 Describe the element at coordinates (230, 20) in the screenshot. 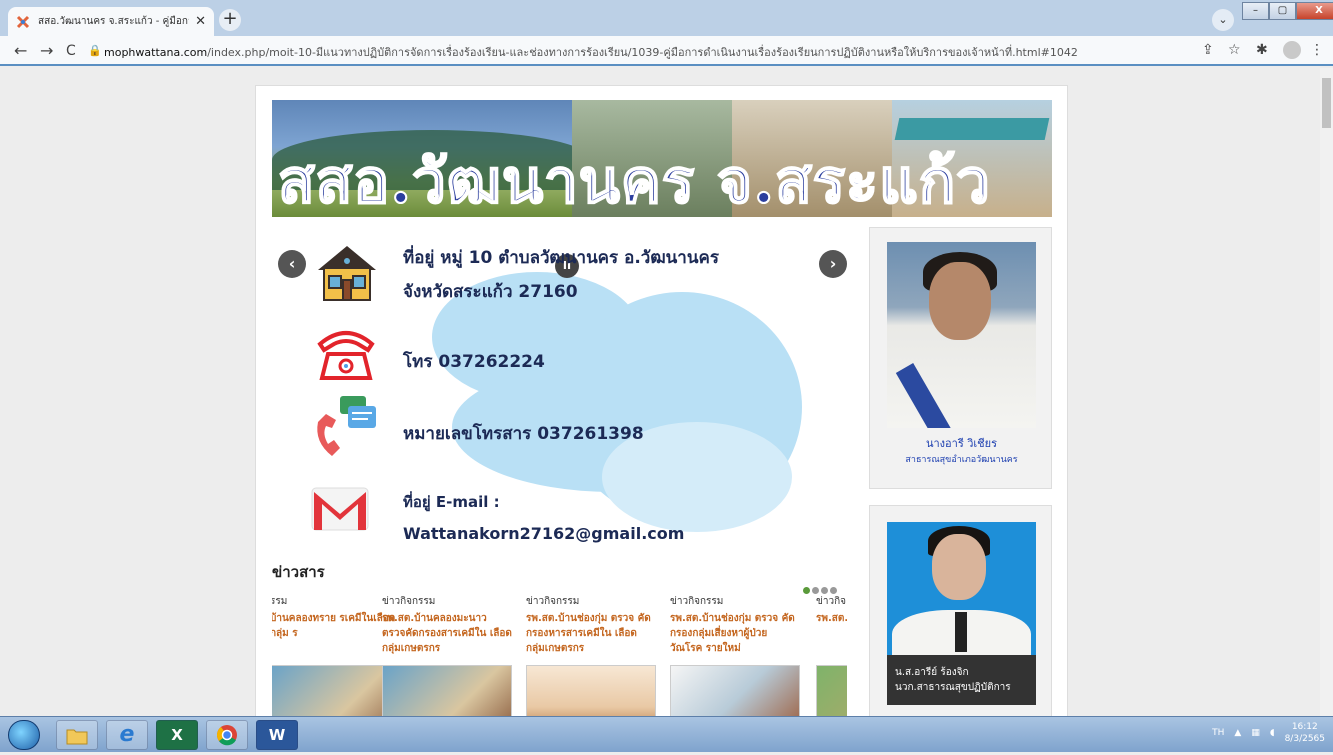

I see `new-tab-button: +` at that location.